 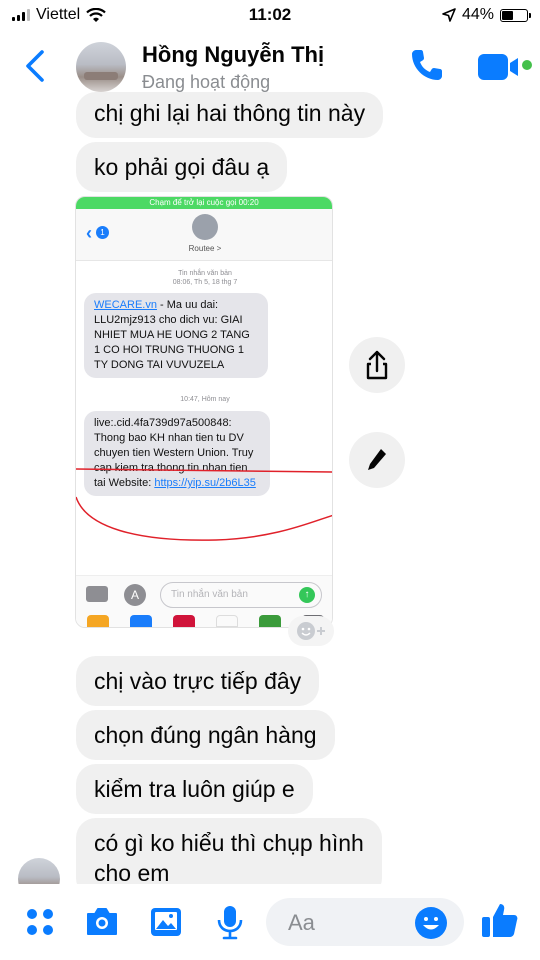 I want to click on add-reaction-button, so click(x=311, y=631).